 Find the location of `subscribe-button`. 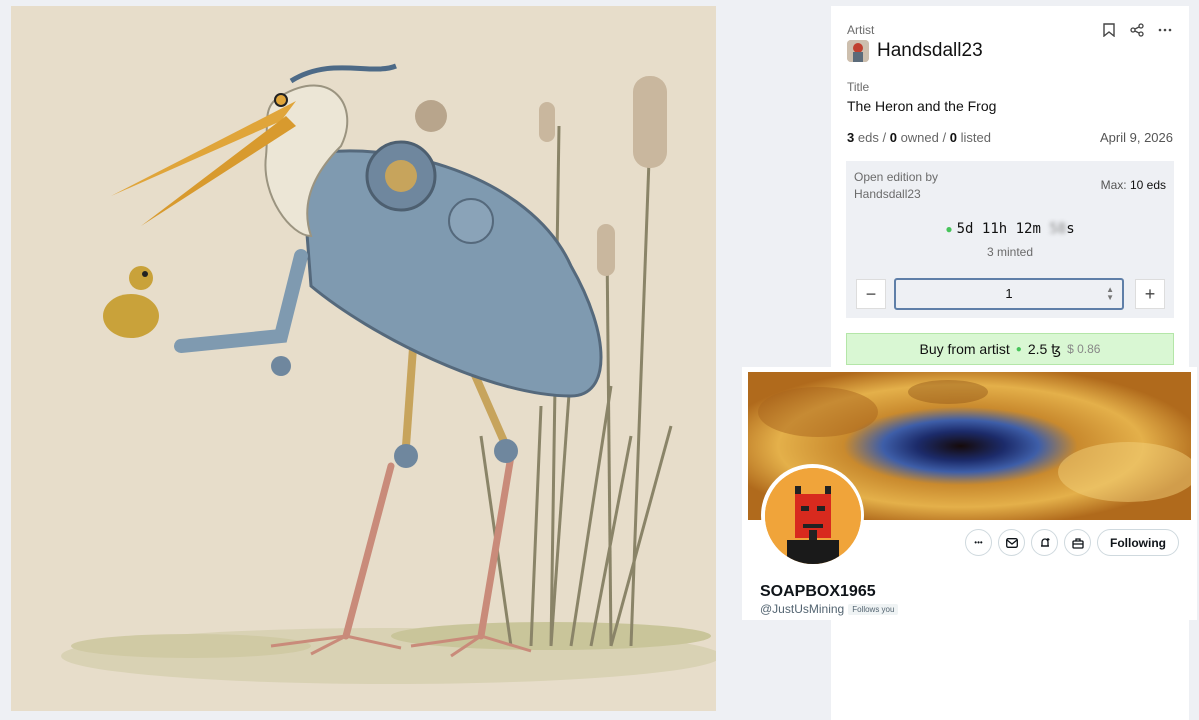

subscribe-button is located at coordinates (1077, 542).